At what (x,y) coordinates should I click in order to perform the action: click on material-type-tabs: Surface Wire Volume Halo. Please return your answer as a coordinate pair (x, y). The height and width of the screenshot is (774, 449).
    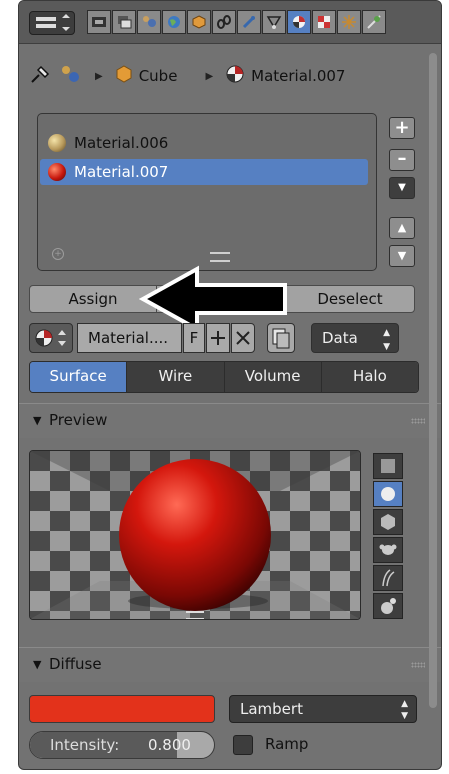
    Looking at the image, I should click on (224, 377).